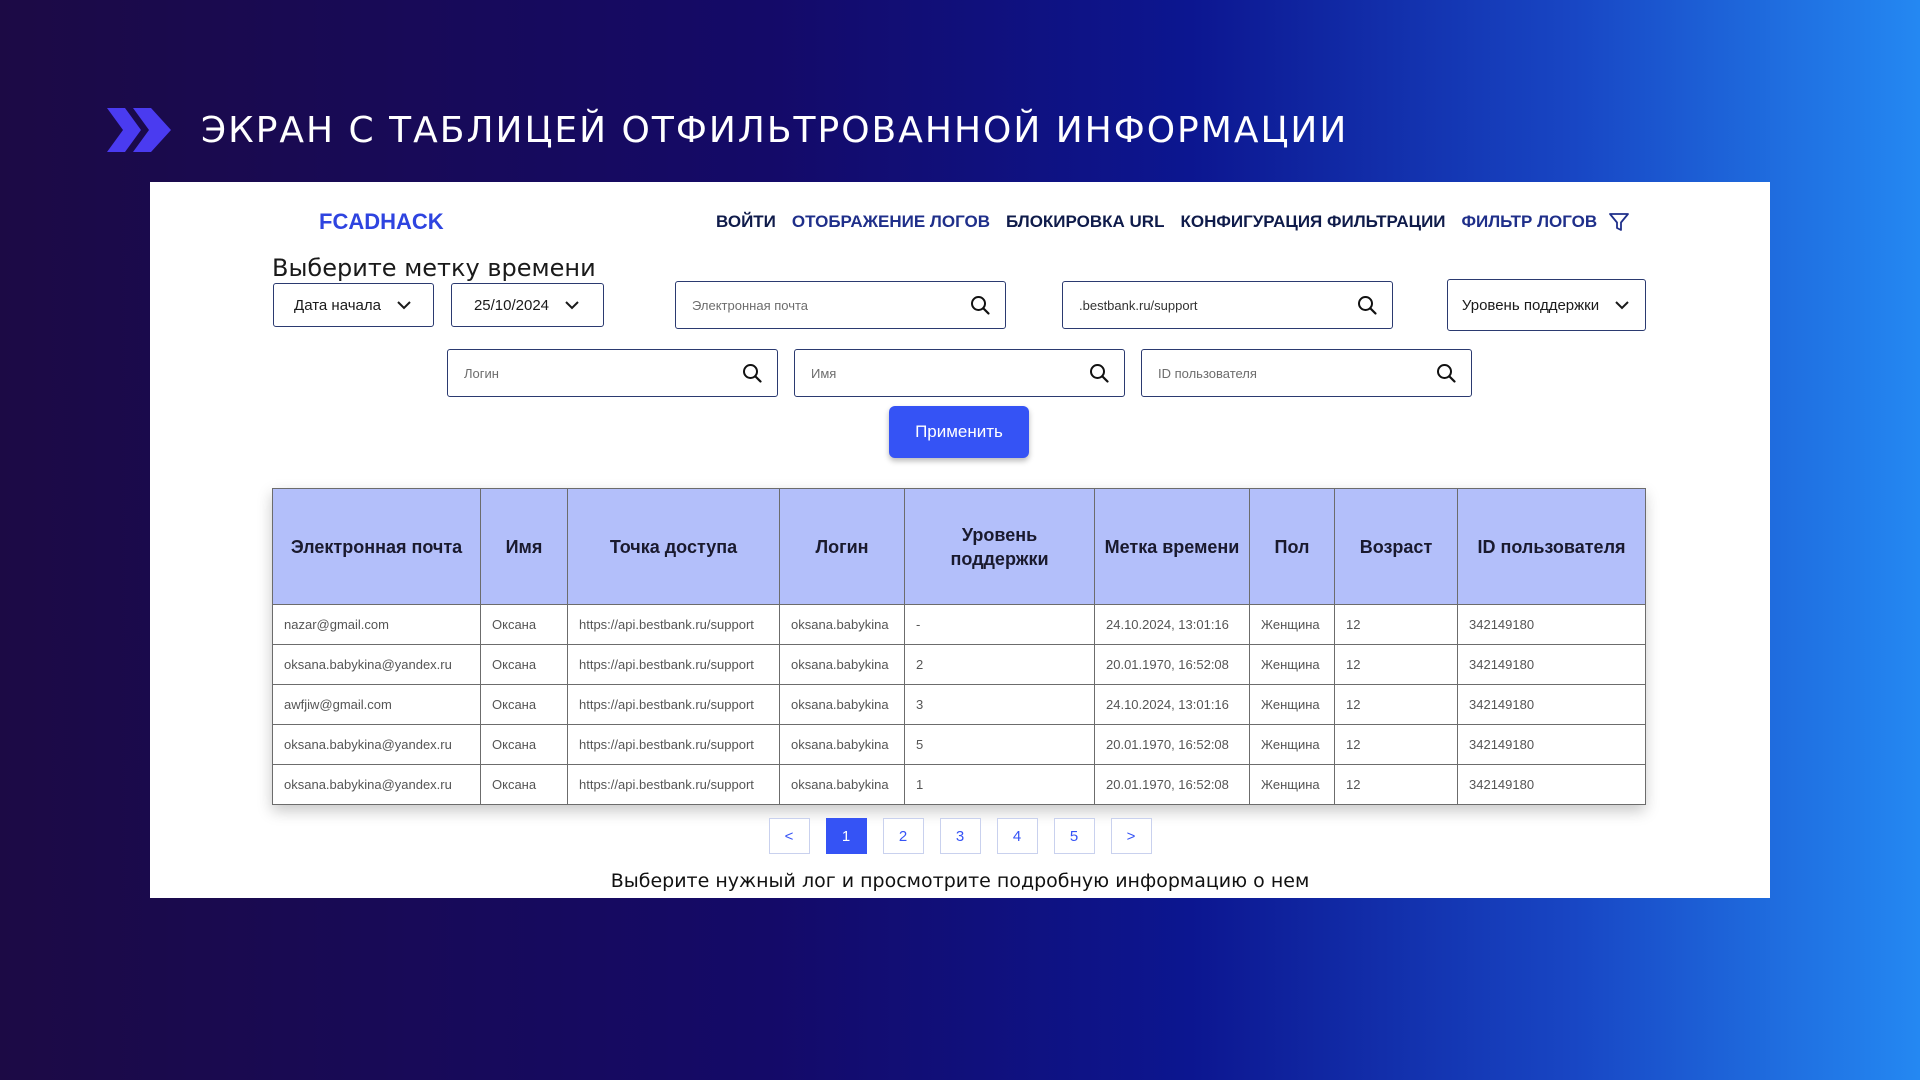 Image resolution: width=1920 pixels, height=1080 pixels. Describe the element at coordinates (903, 836) in the screenshot. I see `page-button-2: 2` at that location.